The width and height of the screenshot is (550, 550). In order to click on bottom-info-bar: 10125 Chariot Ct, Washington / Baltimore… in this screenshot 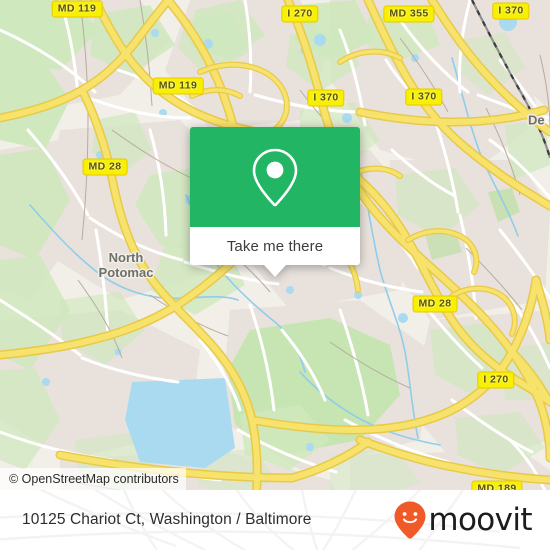, I will do `click(275, 520)`.